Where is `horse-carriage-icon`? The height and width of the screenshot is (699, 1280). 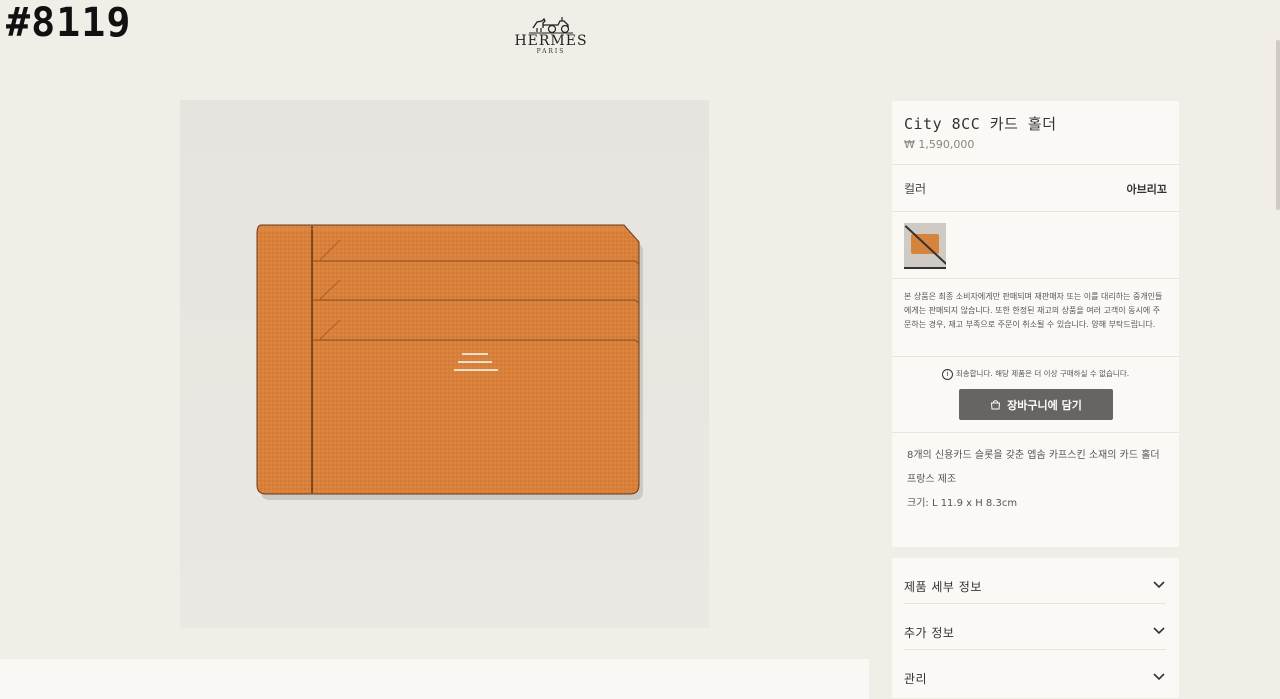 horse-carriage-icon is located at coordinates (551, 25).